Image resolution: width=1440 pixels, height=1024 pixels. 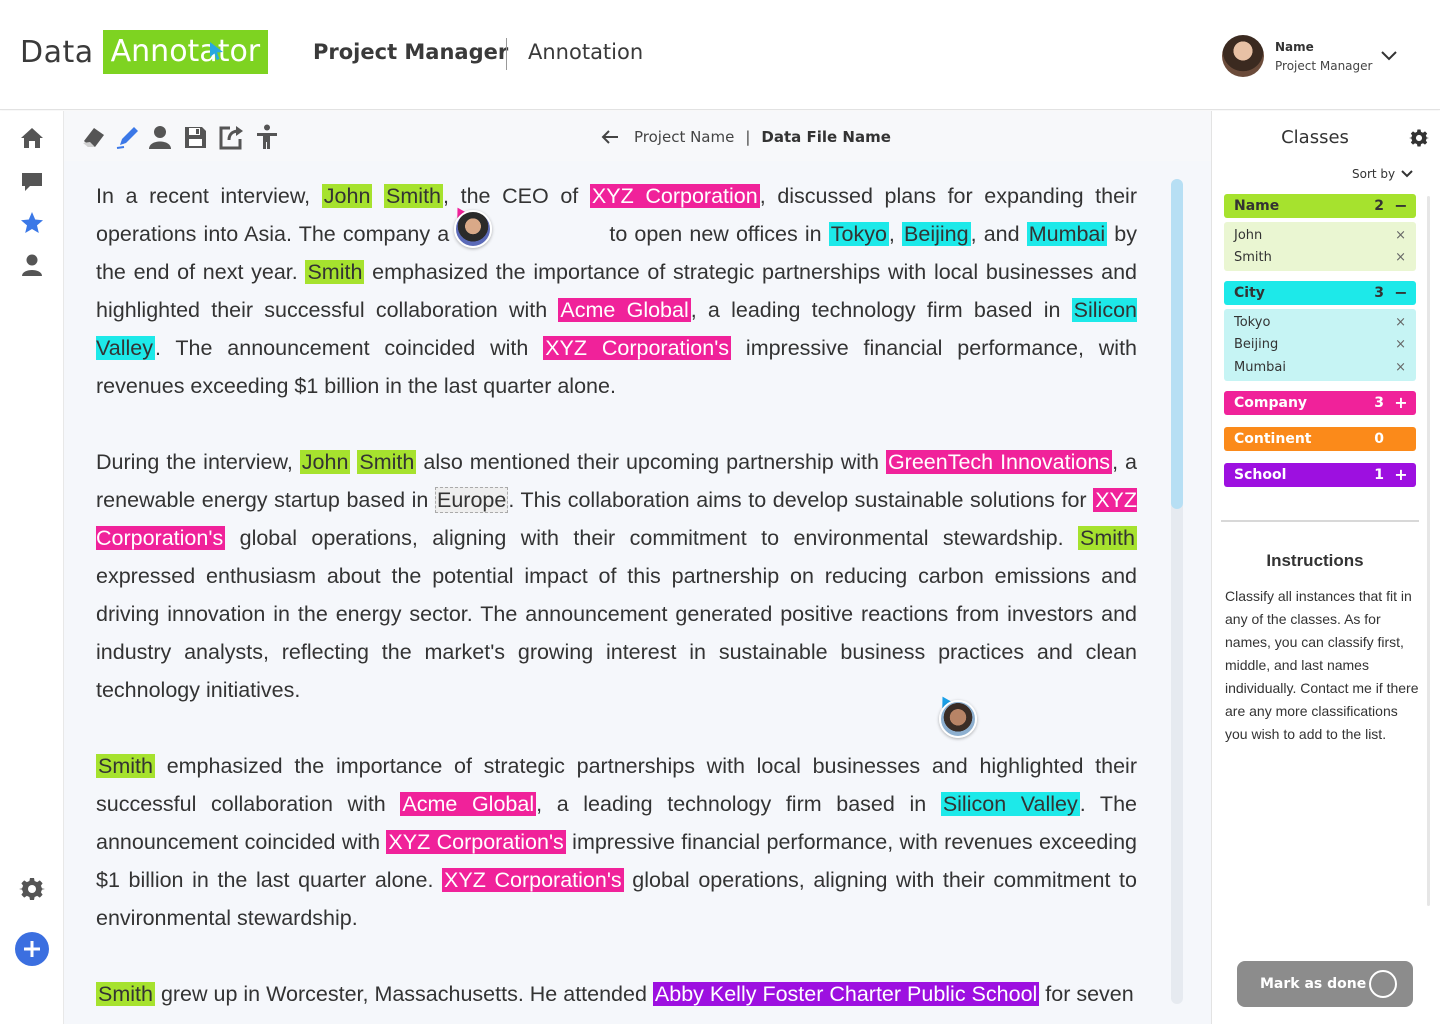 What do you see at coordinates (198, 462) in the screenshot?
I see `text-segment: During the interview,` at bounding box center [198, 462].